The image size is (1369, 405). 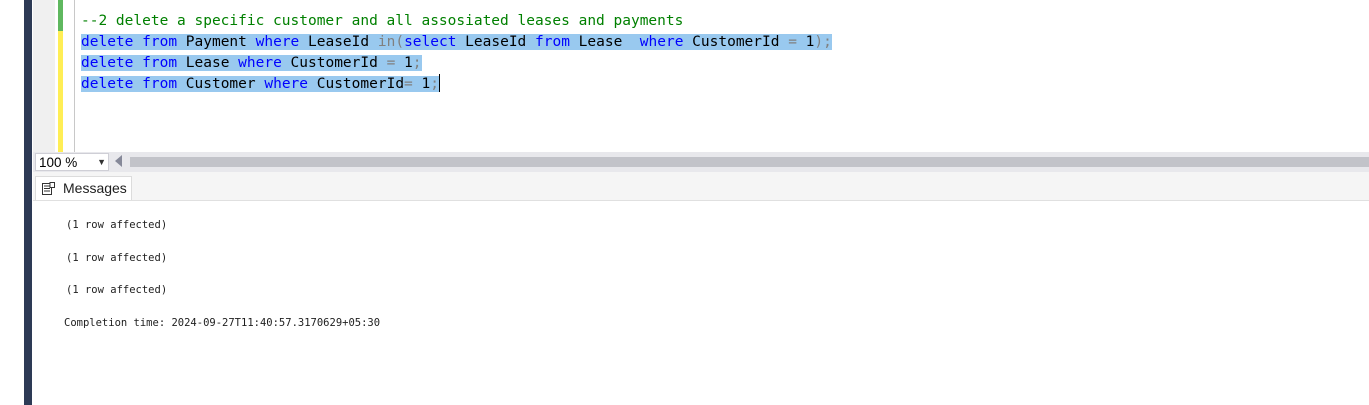 I want to click on sql-keyword: select, so click(x=430, y=42).